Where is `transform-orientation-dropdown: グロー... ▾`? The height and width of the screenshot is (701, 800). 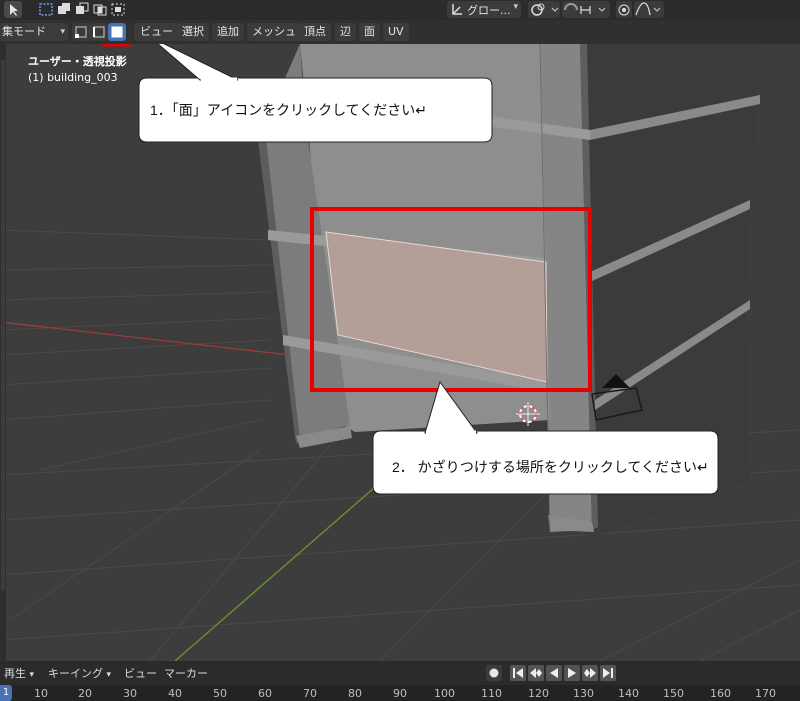
transform-orientation-dropdown: グロー... ▾ is located at coordinates (484, 9).